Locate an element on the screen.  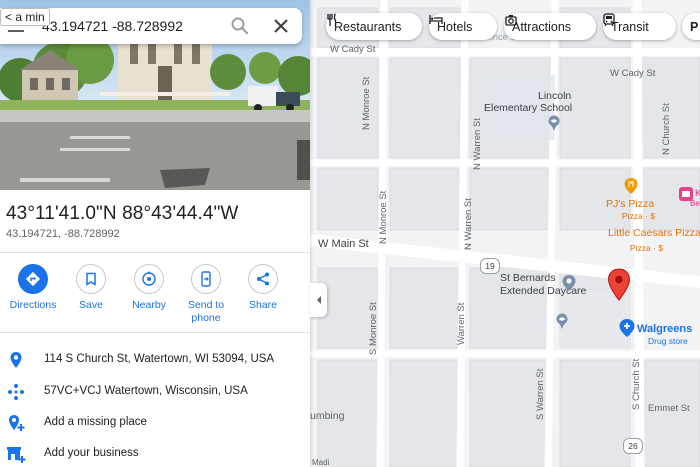
business-icon is located at coordinates (16, 454).